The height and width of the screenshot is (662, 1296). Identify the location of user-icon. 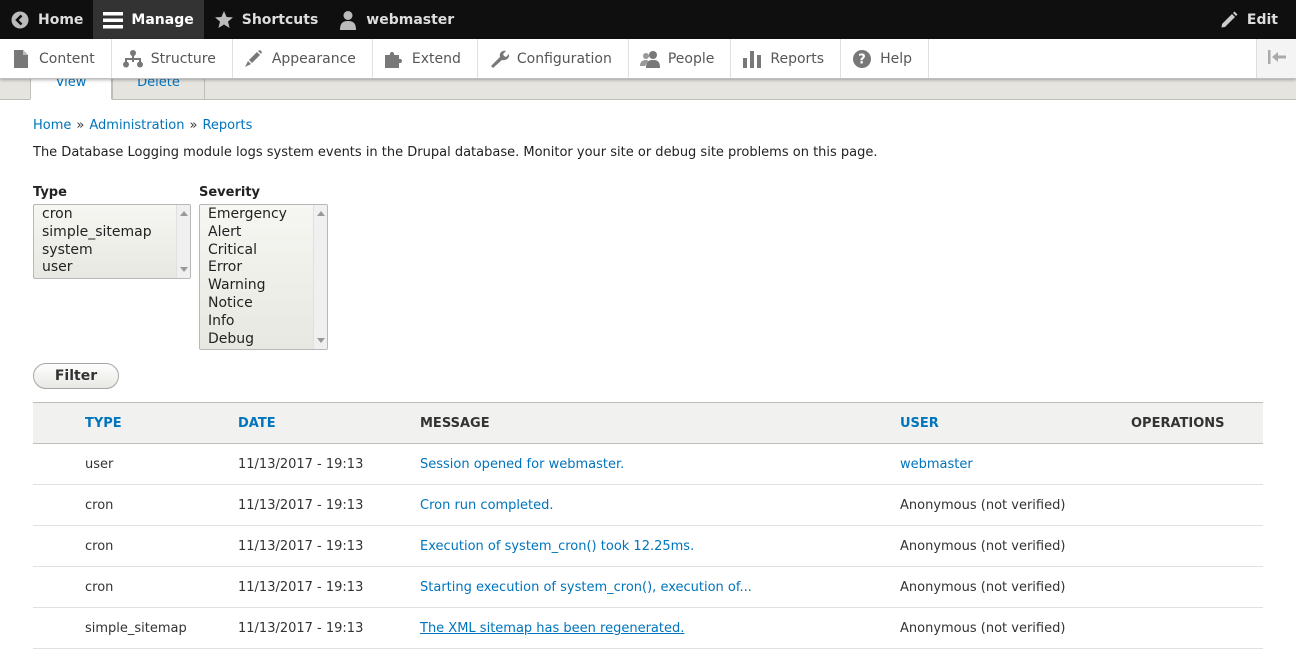
(348, 20).